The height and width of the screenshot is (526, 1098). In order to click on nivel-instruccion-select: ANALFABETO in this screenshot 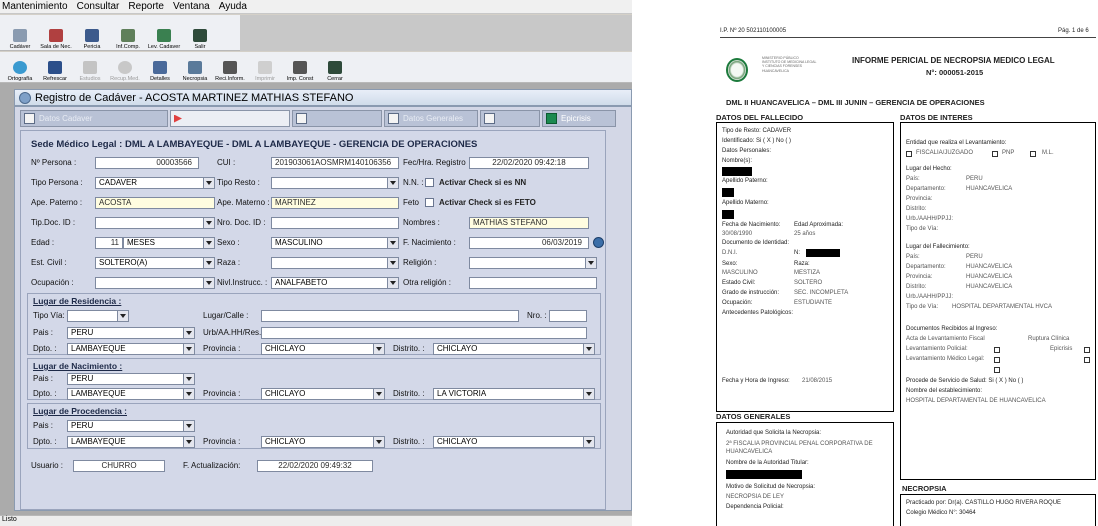, I will do `click(335, 283)`.